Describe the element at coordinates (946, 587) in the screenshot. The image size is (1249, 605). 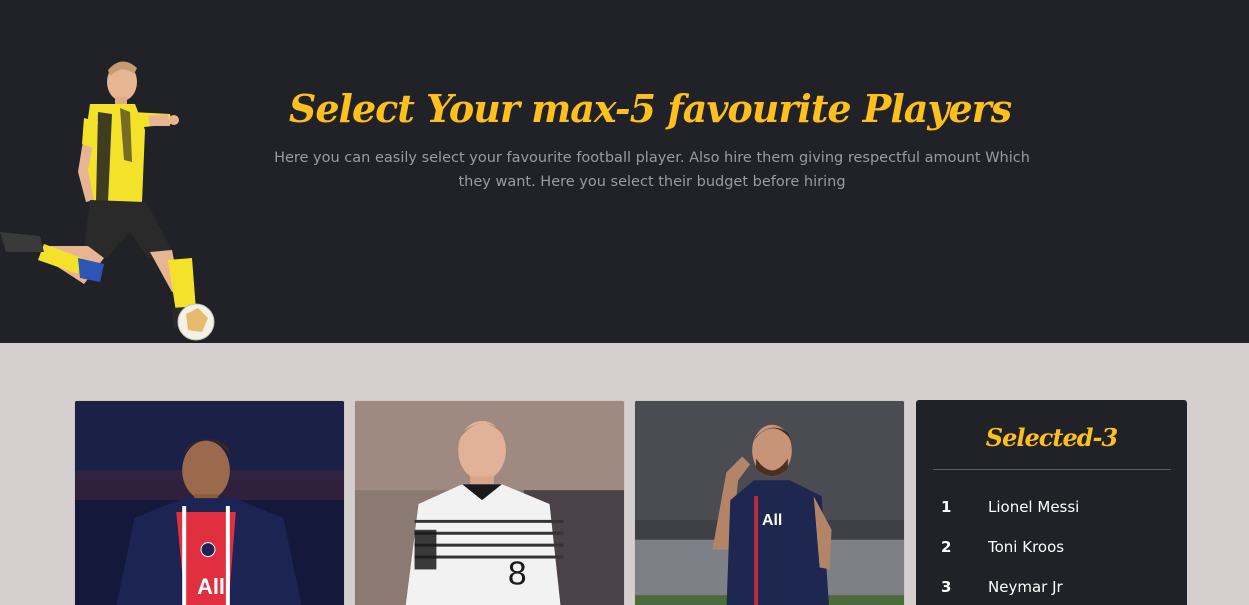
I see `list-item-number: 3` at that location.